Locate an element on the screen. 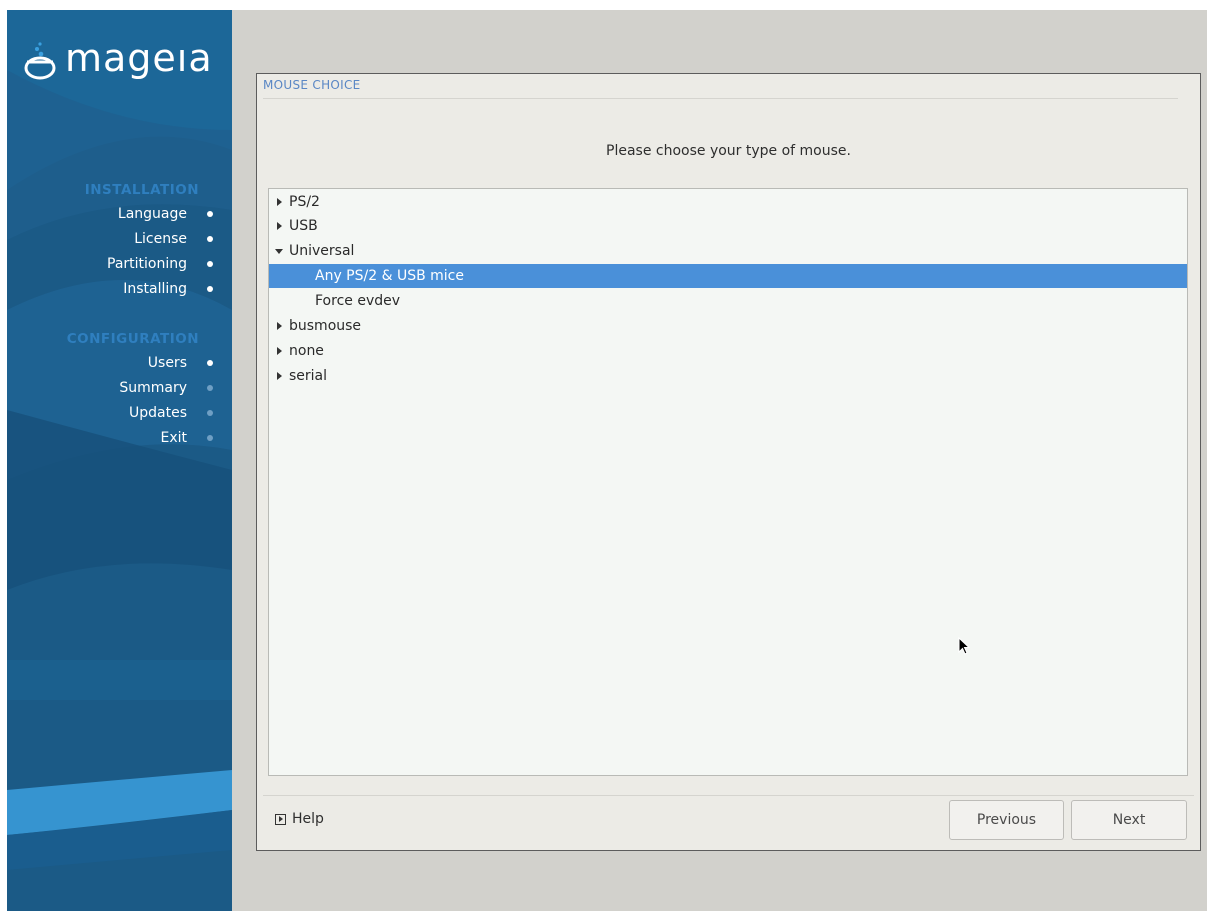 The width and height of the screenshot is (1207, 911). help-toggle: Help is located at coordinates (299, 819).